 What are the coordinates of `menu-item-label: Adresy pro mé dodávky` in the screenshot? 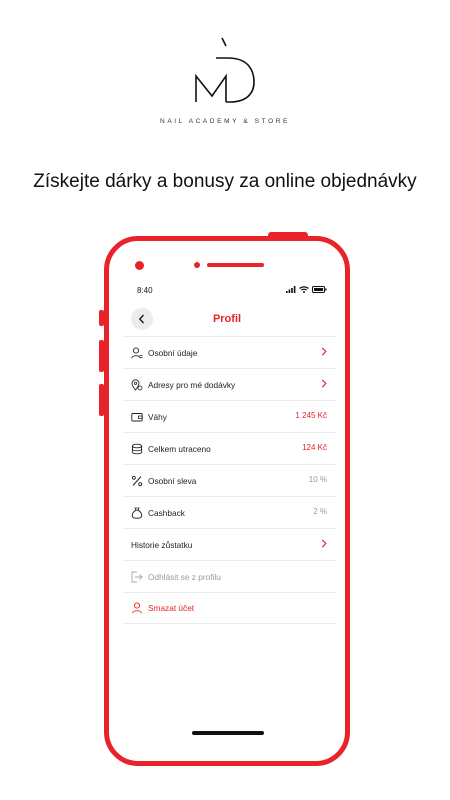 It's located at (192, 384).